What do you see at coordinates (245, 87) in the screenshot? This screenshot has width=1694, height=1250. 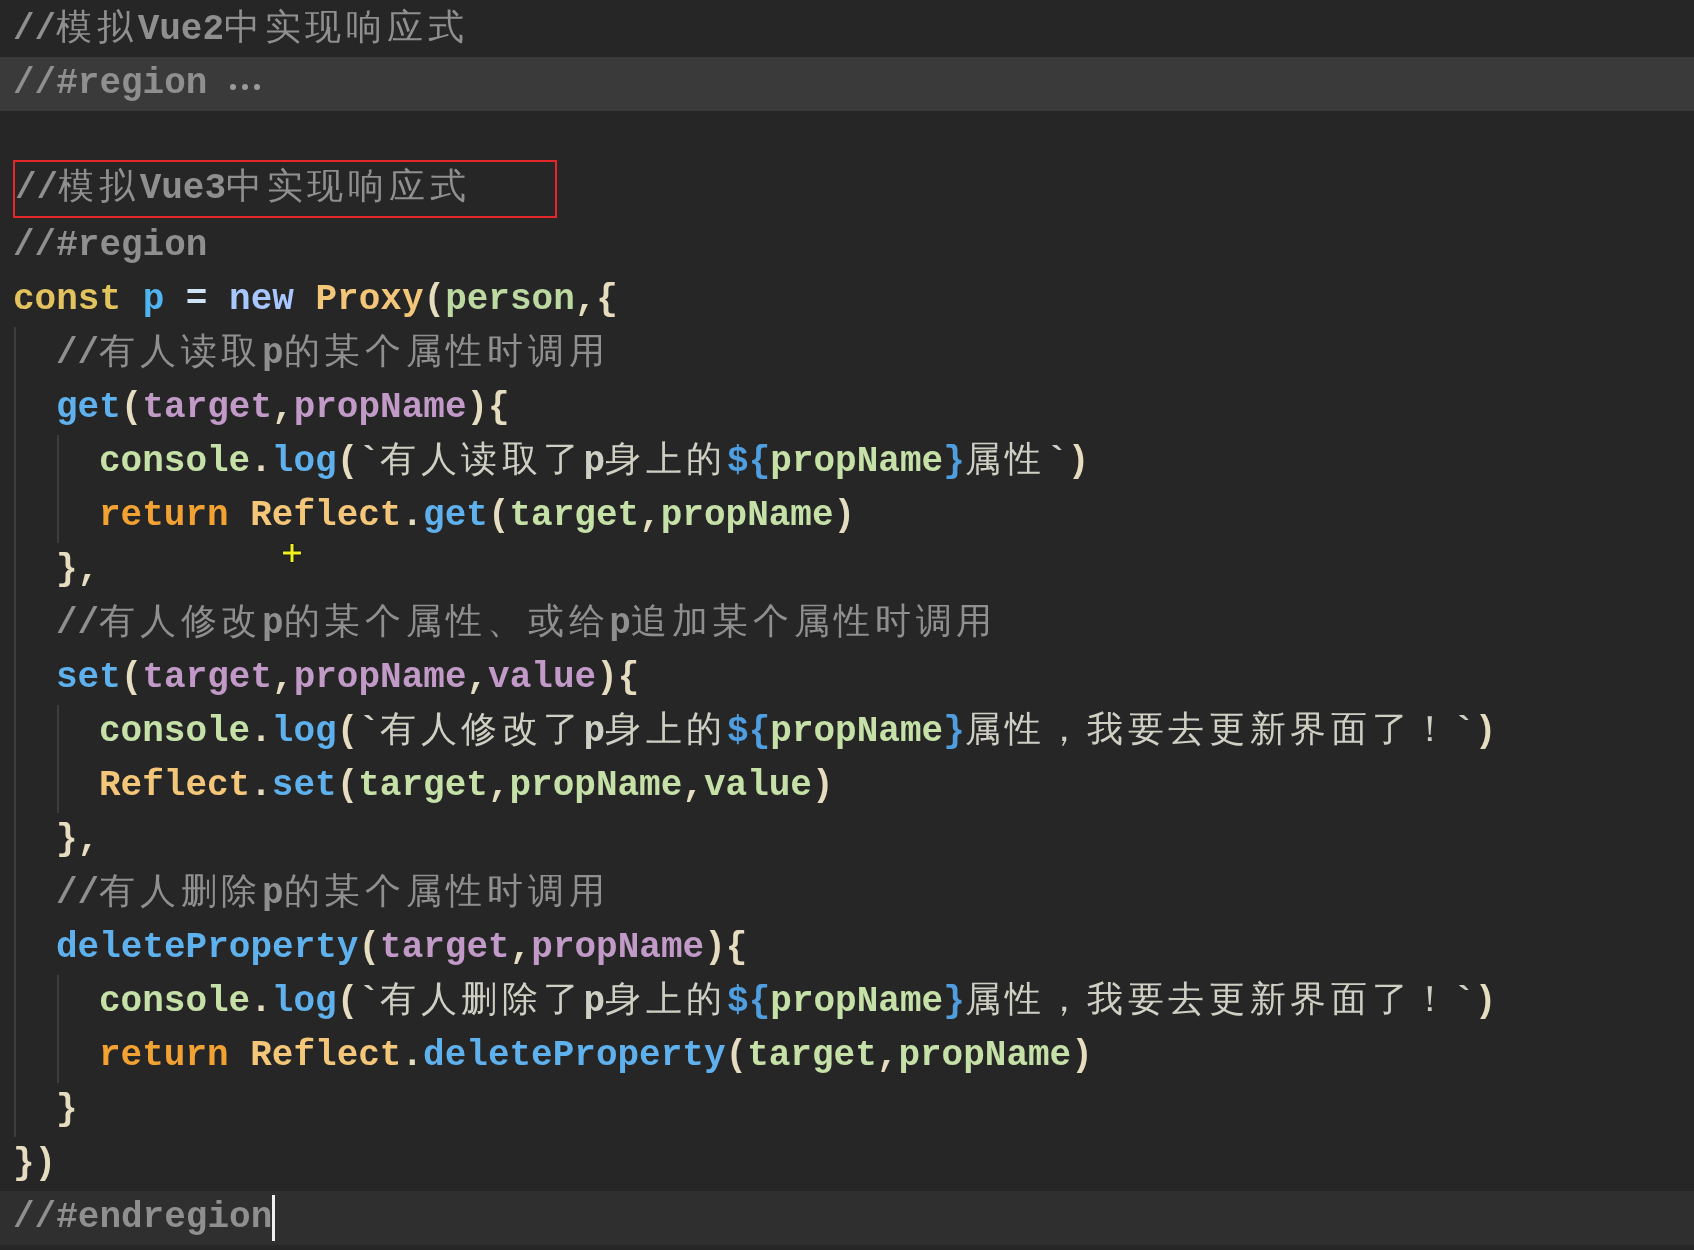 I see `ellipsis-icon` at bounding box center [245, 87].